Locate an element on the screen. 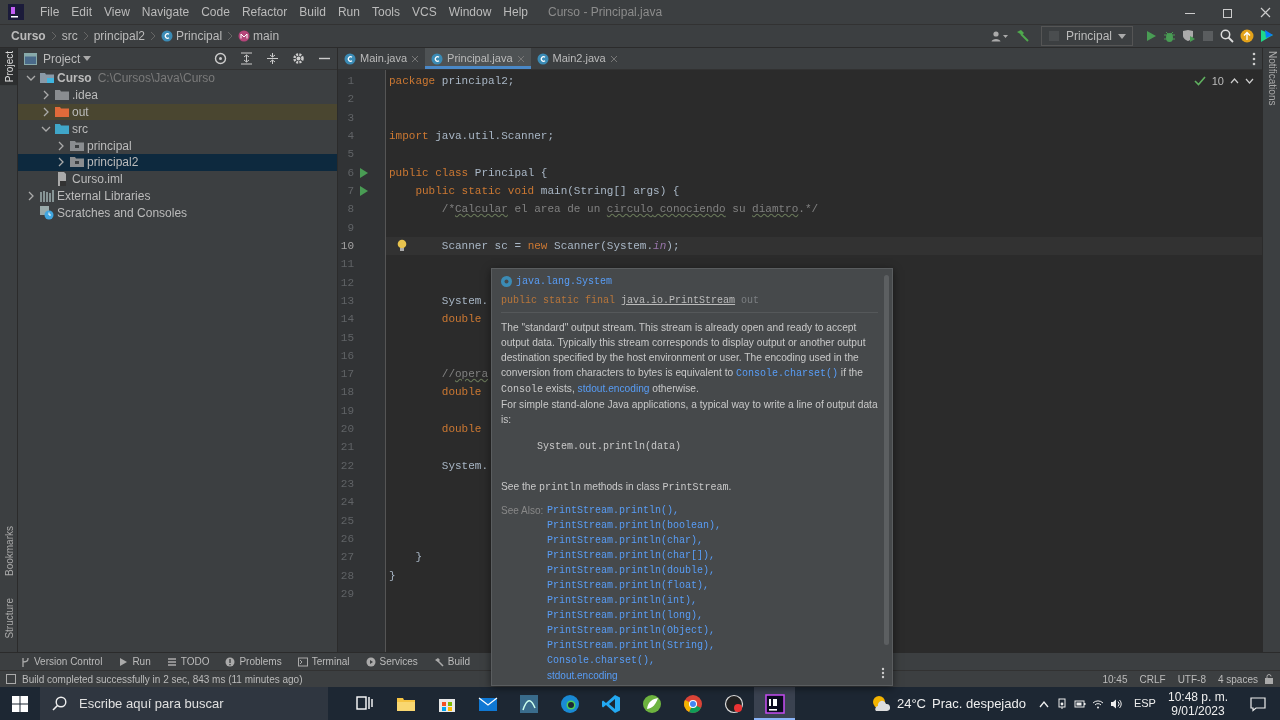  menu-item: View is located at coordinates (117, 12).